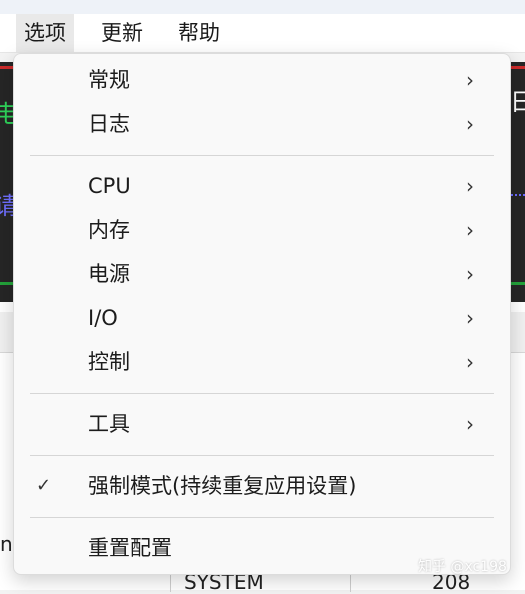 The height and width of the screenshot is (594, 525). I want to click on title-bar-strip, so click(262, 7).